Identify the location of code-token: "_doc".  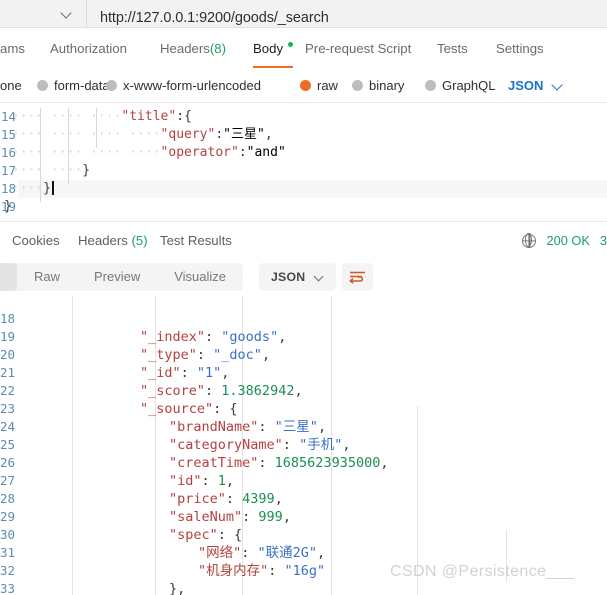
(237, 355).